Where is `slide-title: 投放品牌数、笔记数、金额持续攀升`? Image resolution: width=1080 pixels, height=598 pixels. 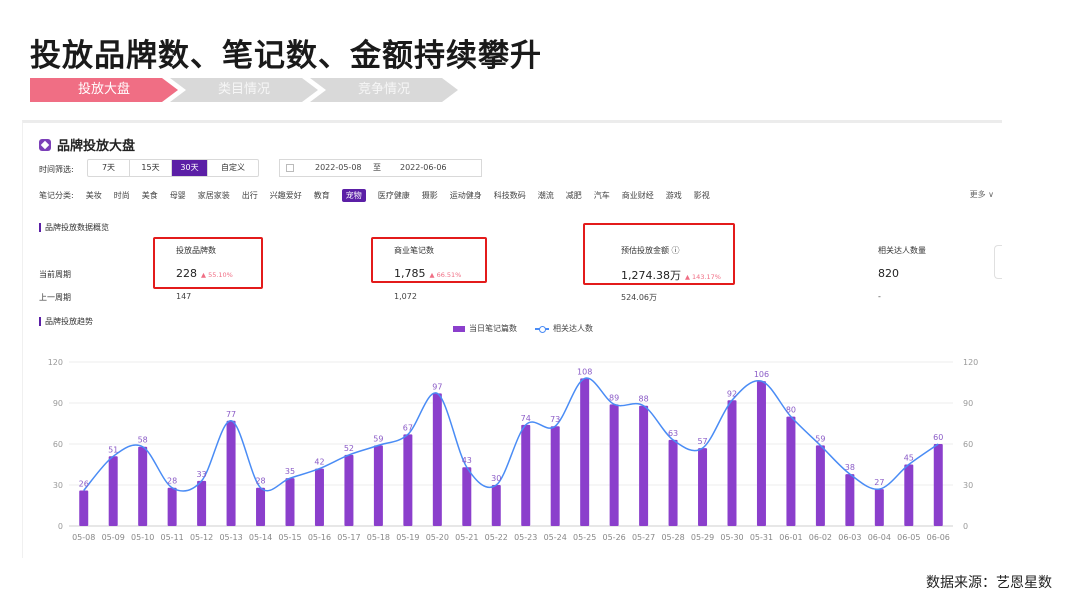 slide-title: 投放品牌数、笔记数、金额持续攀升 is located at coordinates (286, 56).